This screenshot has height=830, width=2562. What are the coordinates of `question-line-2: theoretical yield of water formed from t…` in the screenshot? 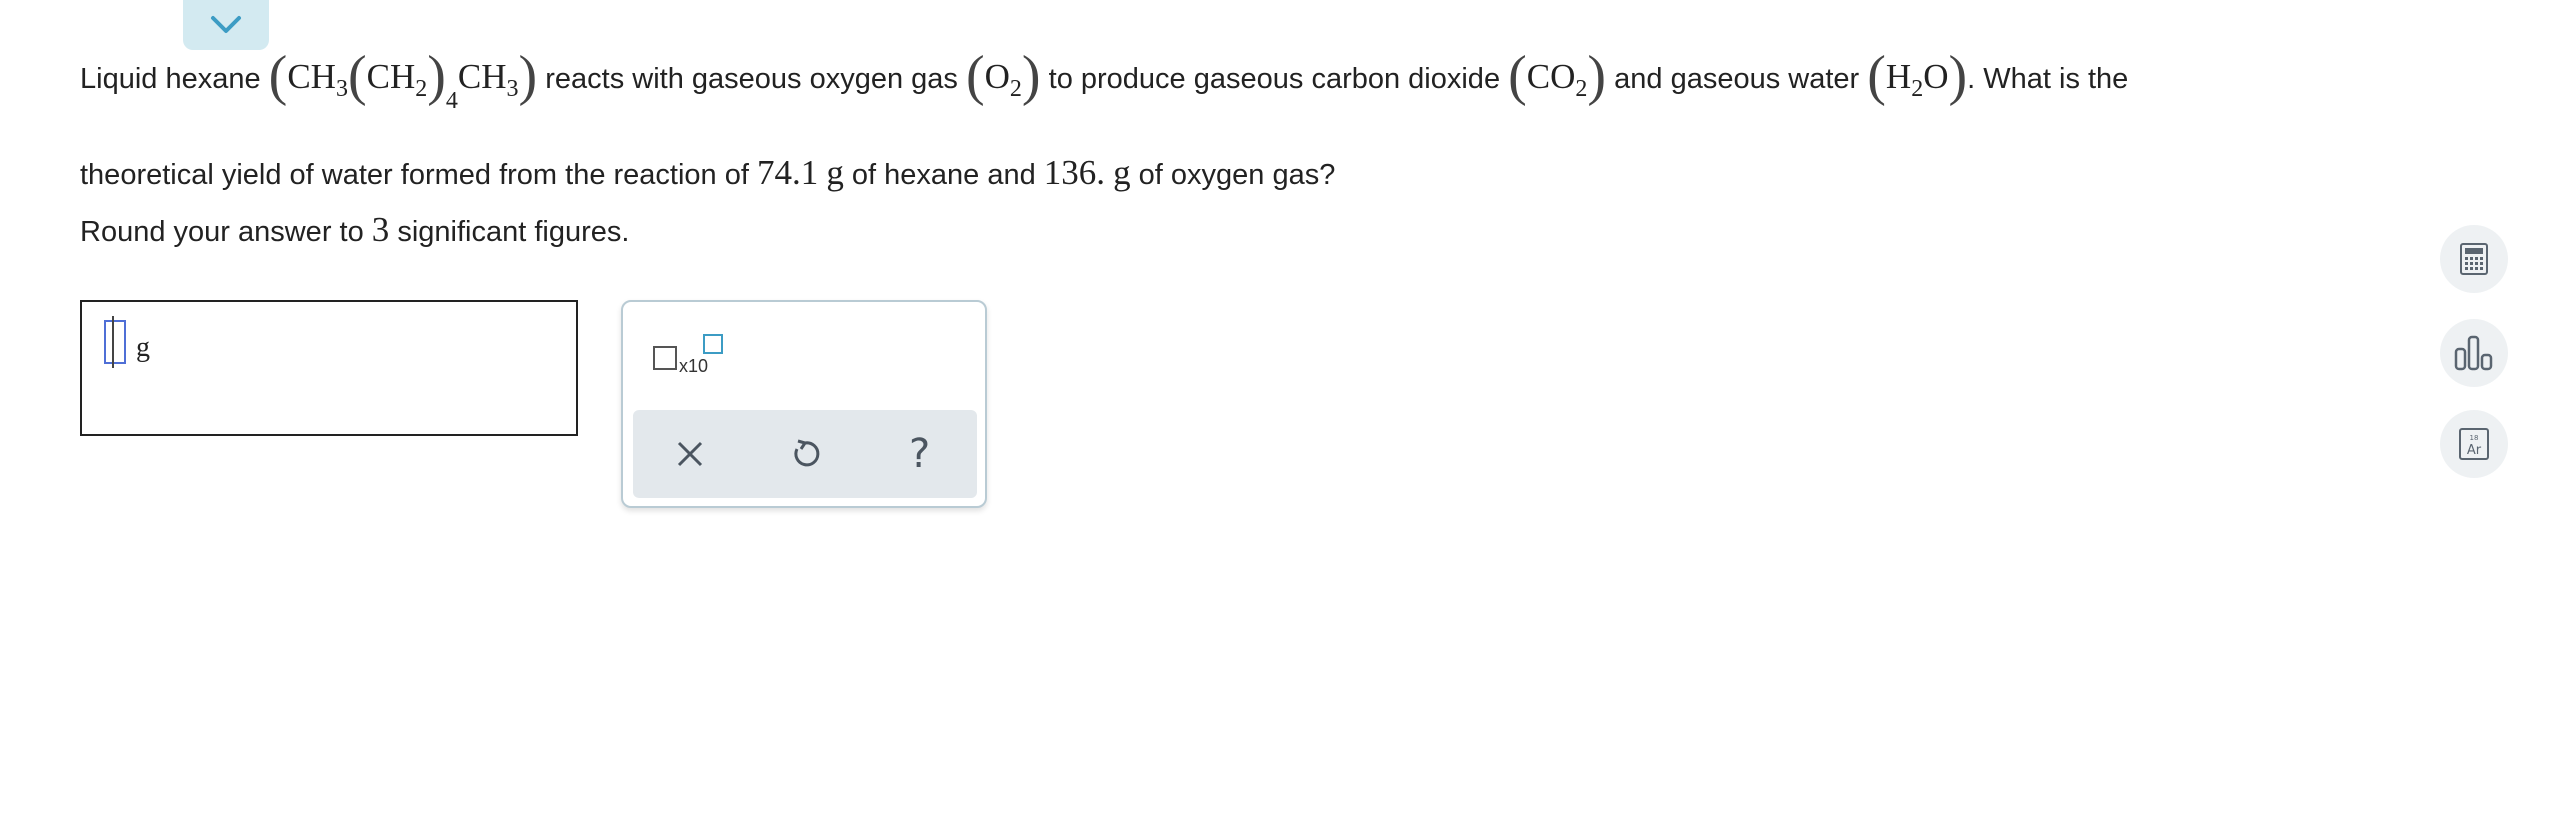 It's located at (708, 172).